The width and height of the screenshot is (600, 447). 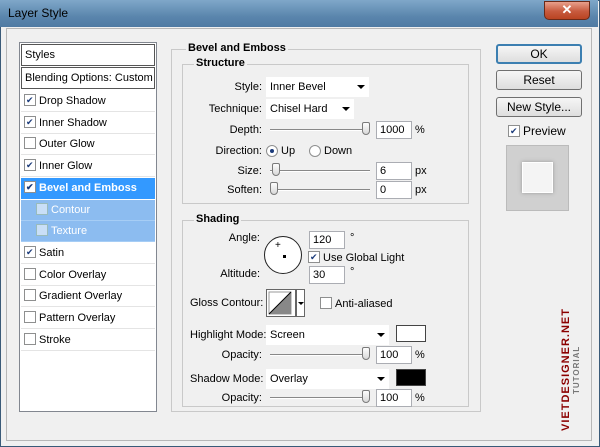 What do you see at coordinates (320, 190) in the screenshot?
I see `soften-slider-track` at bounding box center [320, 190].